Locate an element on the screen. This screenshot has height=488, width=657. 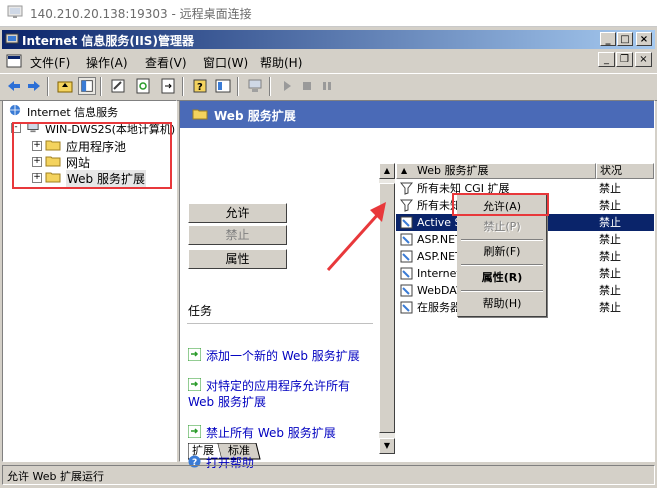
task-forbid-all: 禁止所有 Web 服务扩展 is located at coordinates (283, 432).